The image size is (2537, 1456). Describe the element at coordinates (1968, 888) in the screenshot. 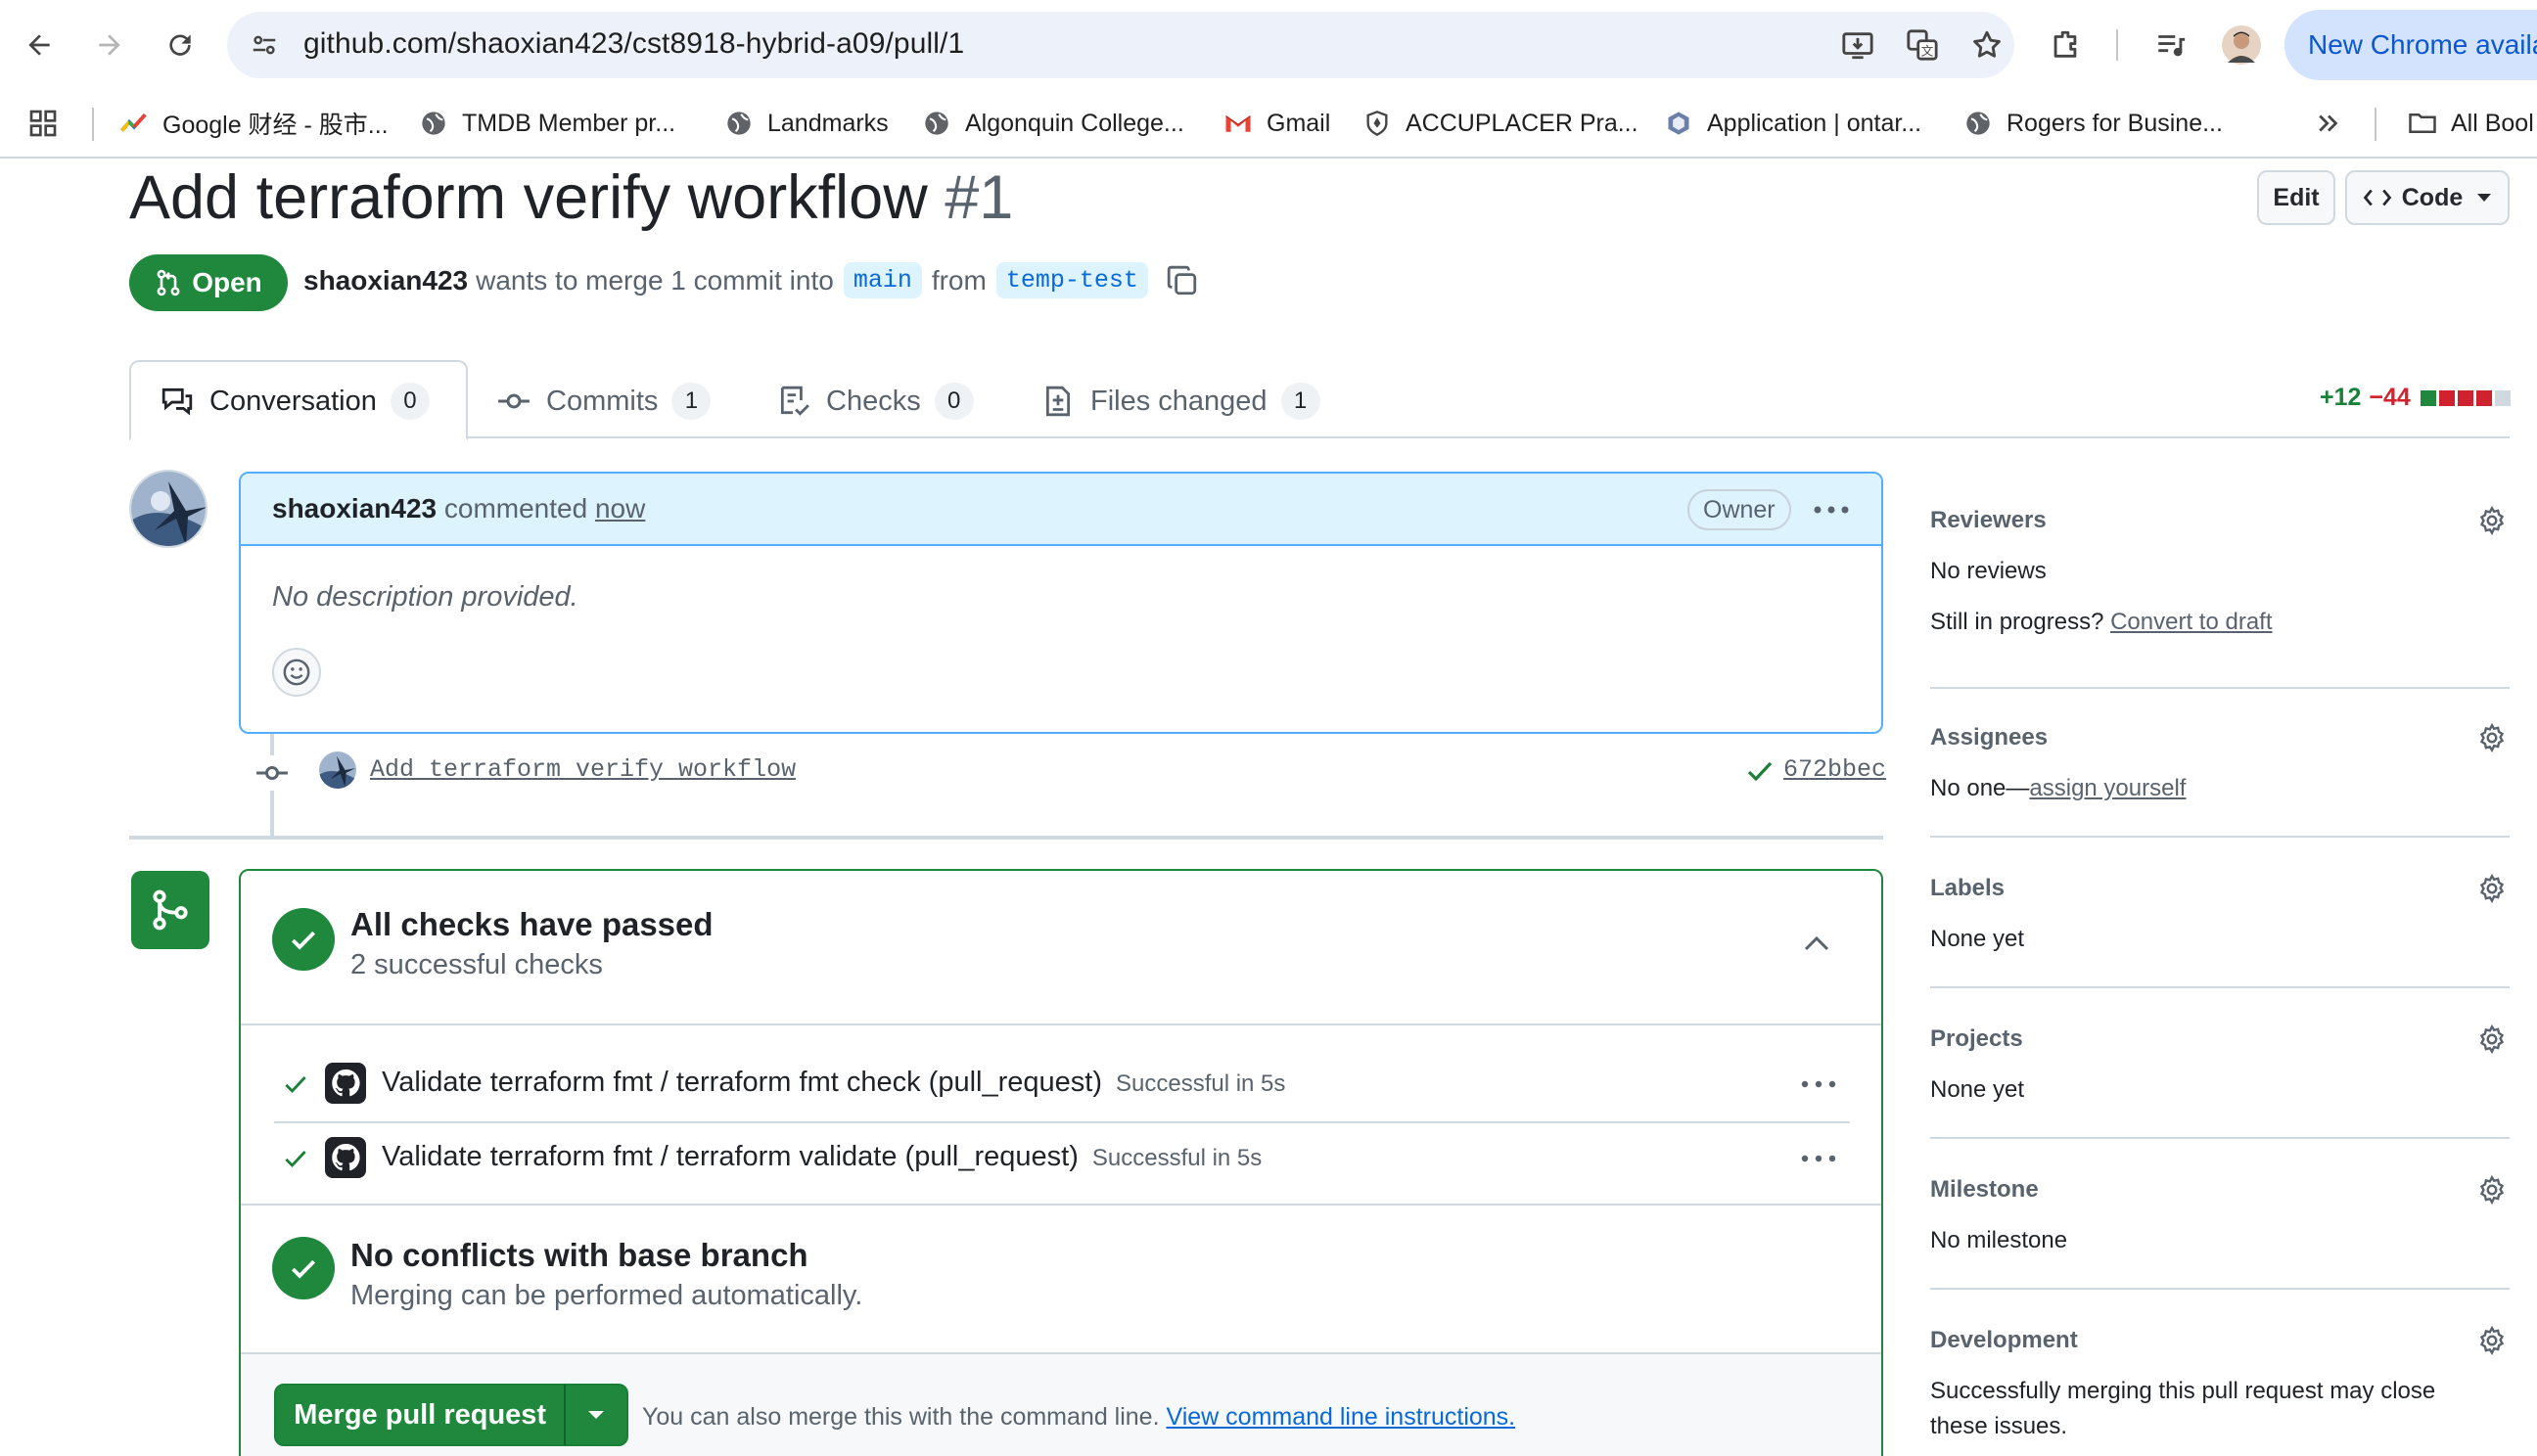

I see `sidebar-labels-title: Labels` at that location.